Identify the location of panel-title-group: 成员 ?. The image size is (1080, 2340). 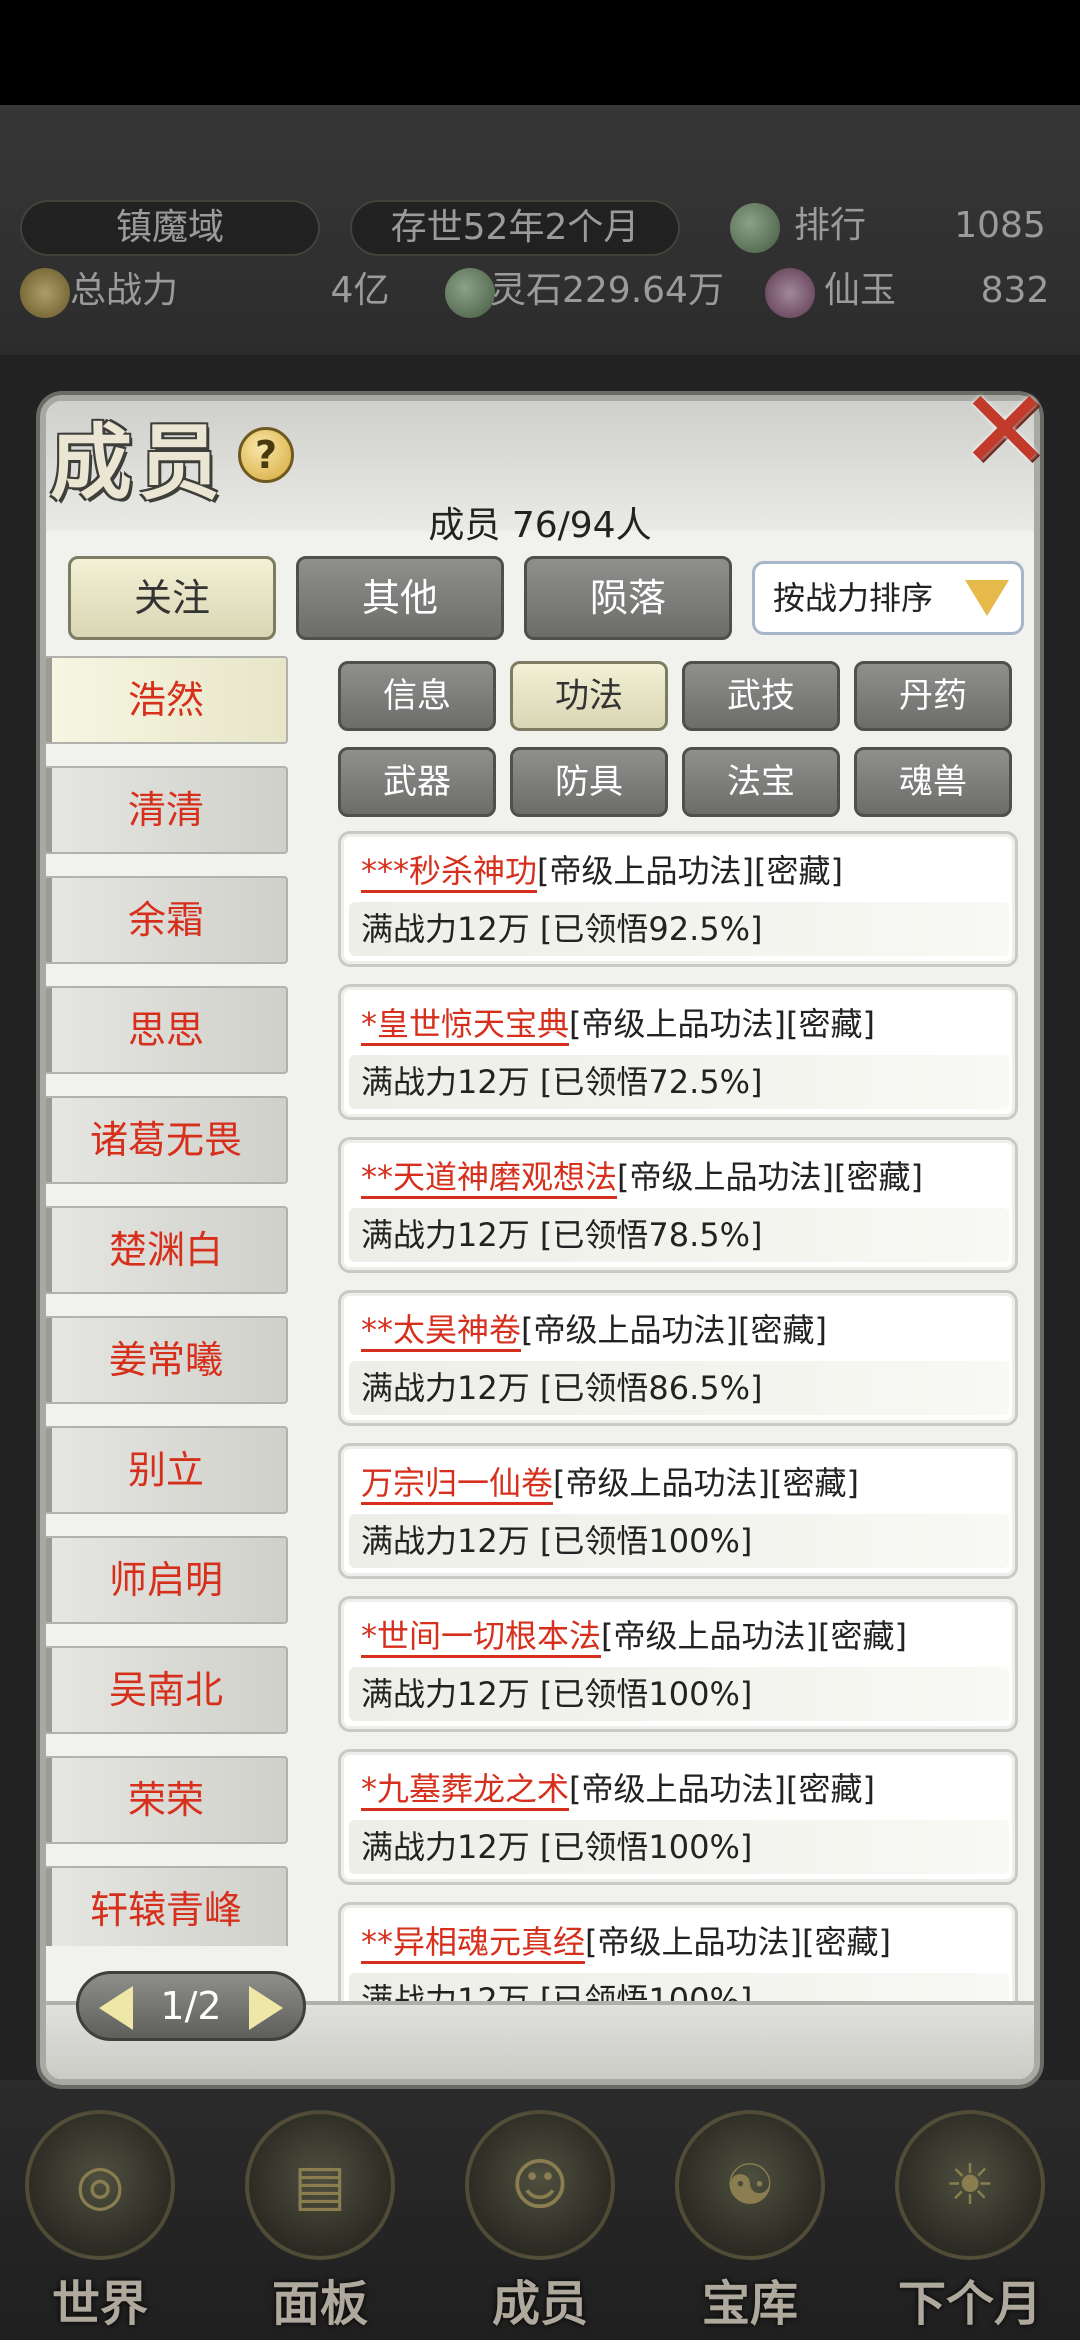
(152, 455).